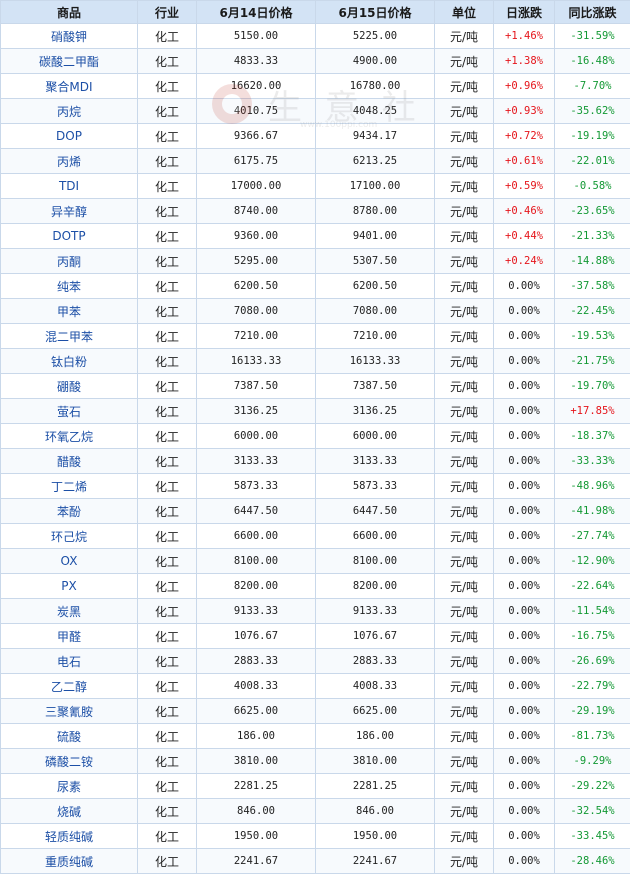 The image size is (630, 877). I want to click on price-jun15-cell: 1076.67, so click(375, 636).